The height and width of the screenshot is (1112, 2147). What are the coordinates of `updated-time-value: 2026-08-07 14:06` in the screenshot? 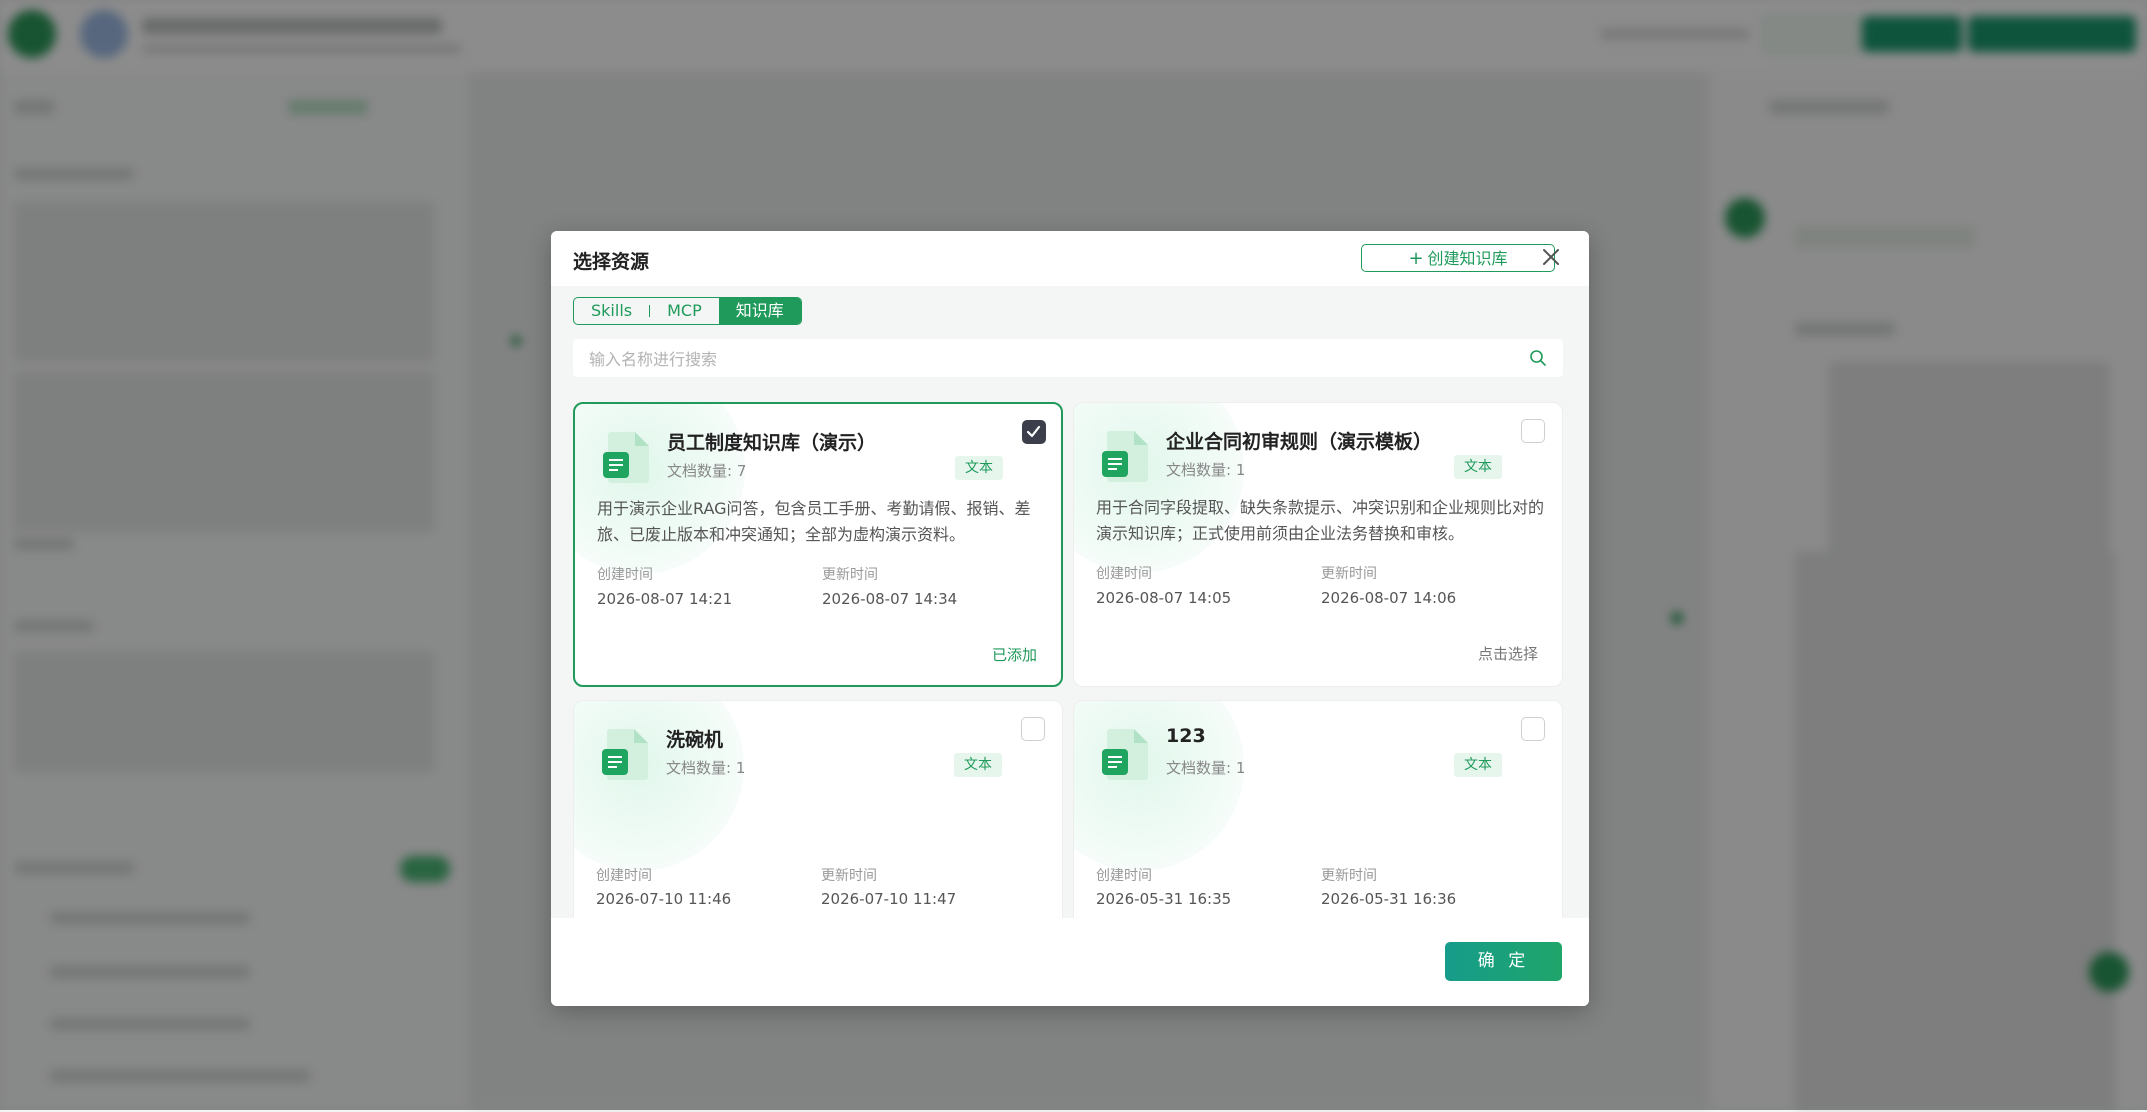 It's located at (1389, 598).